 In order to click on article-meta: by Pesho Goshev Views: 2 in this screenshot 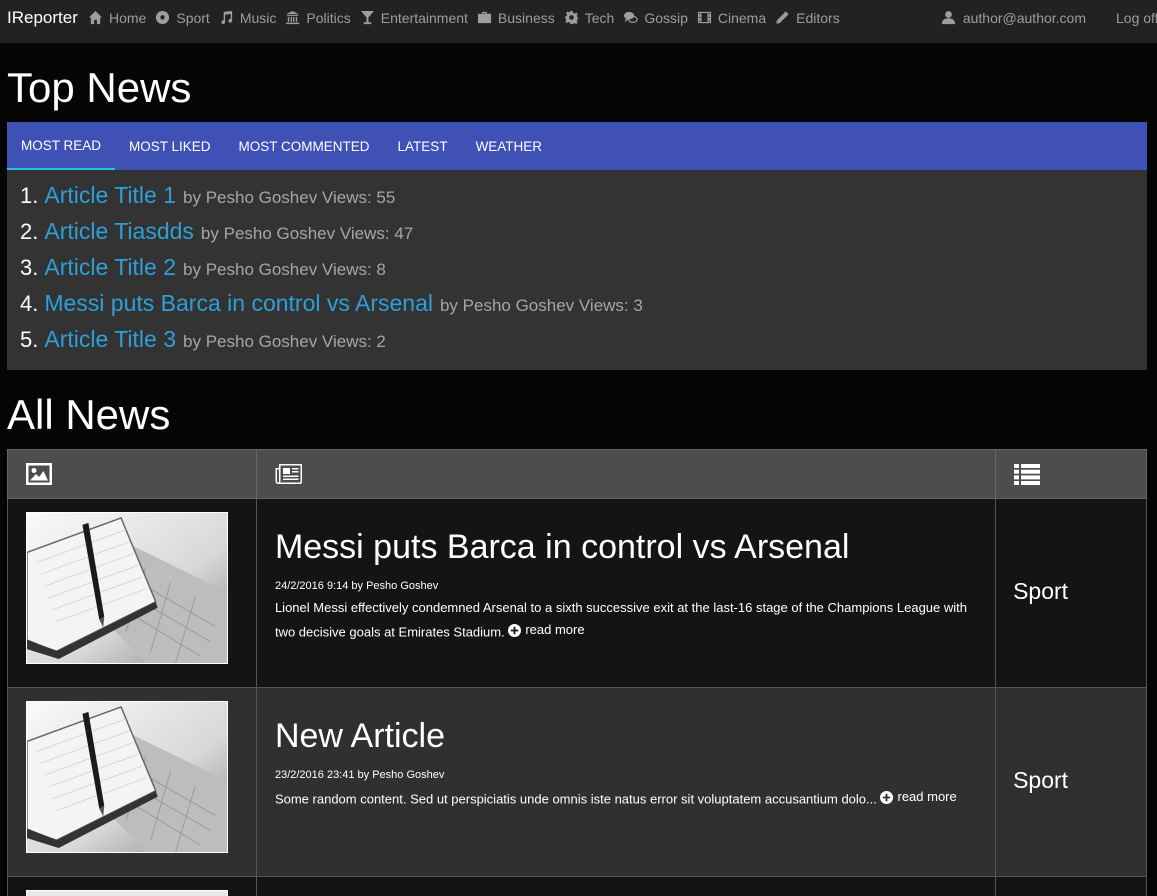, I will do `click(284, 341)`.